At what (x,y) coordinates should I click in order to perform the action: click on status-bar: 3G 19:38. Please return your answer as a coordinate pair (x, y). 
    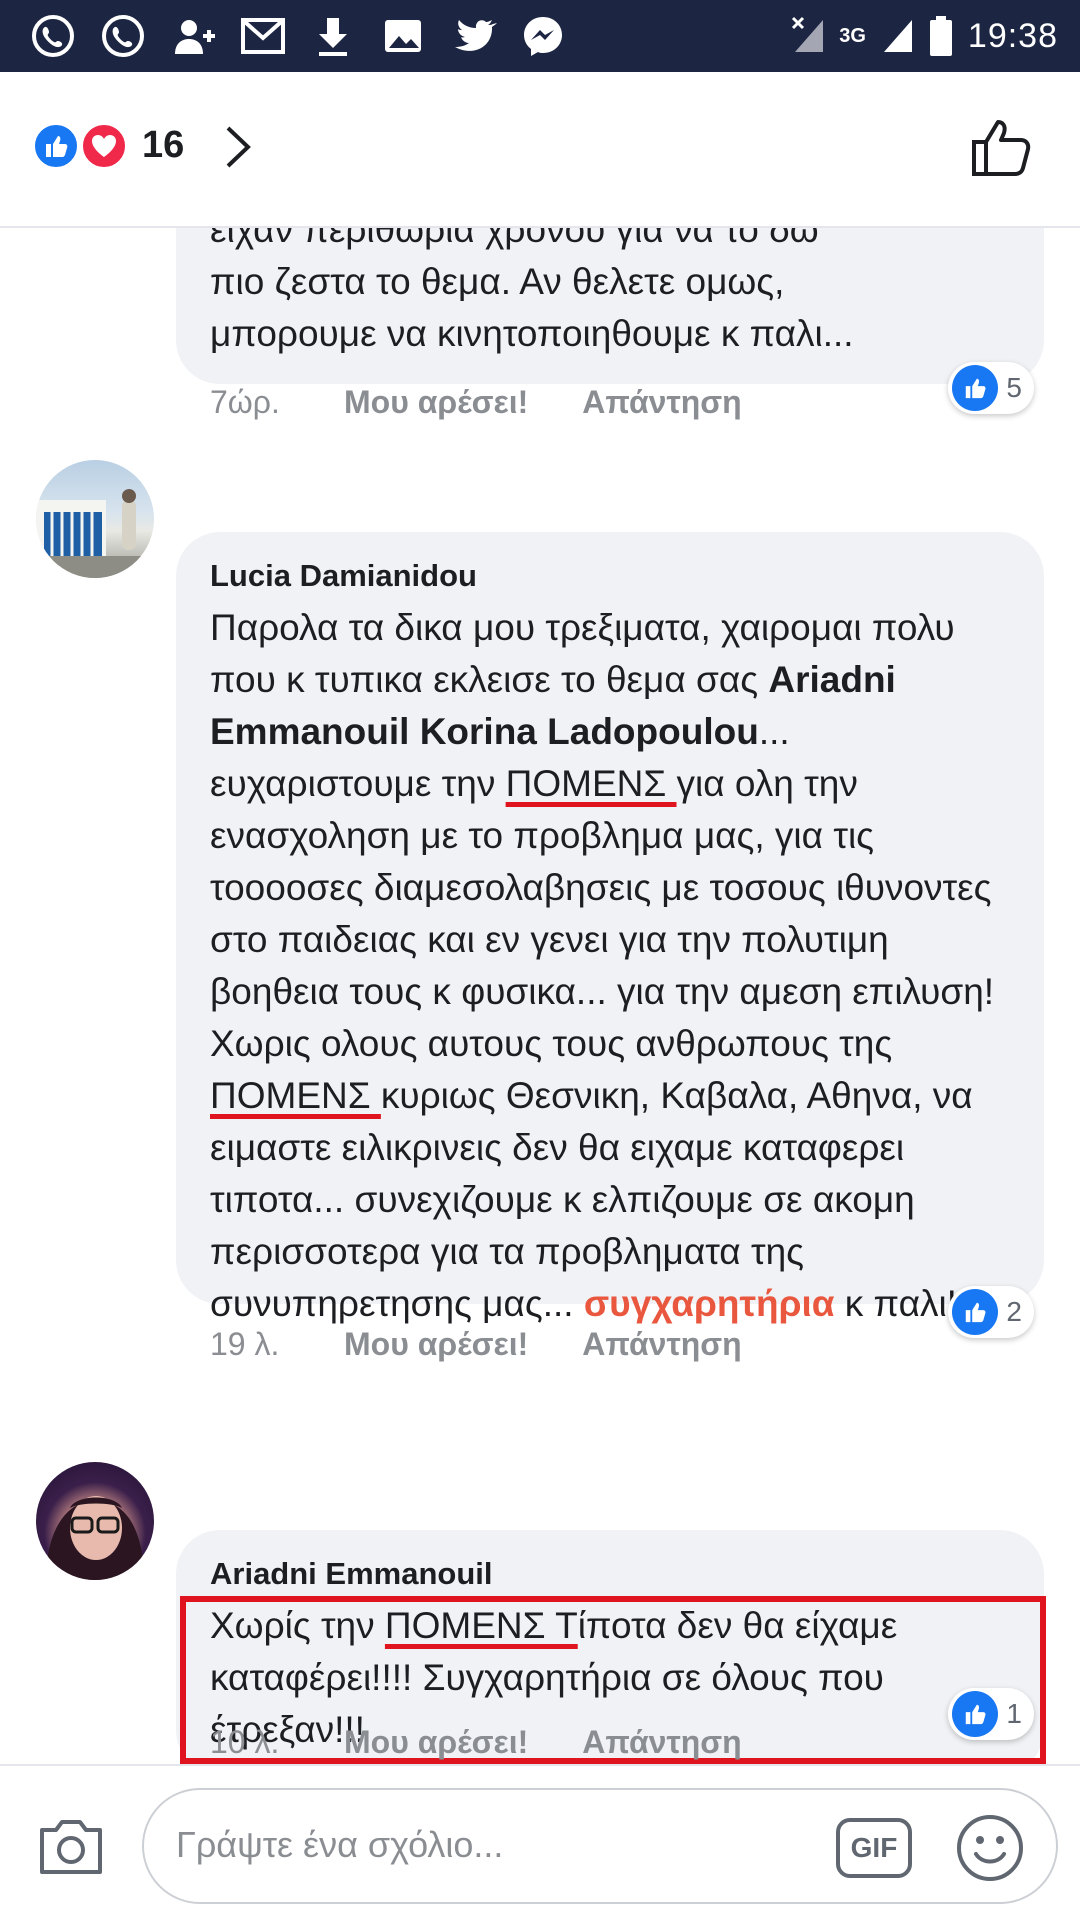
    Looking at the image, I should click on (540, 36).